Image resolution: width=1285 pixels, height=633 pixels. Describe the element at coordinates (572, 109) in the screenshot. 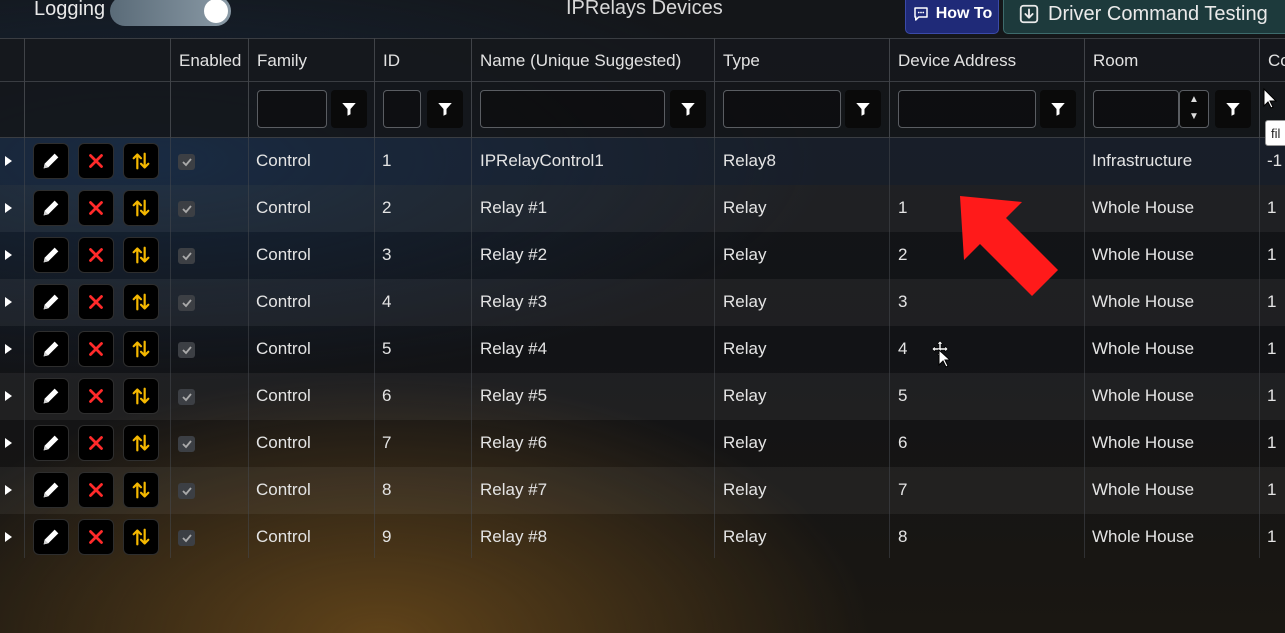

I see `name-filter-input` at that location.